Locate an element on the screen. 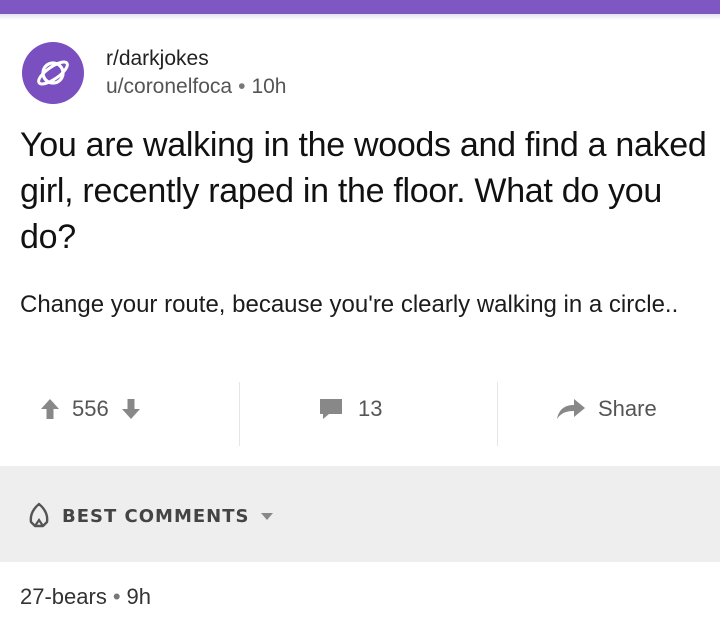 The height and width of the screenshot is (624, 720). comments-button: 13 is located at coordinates (350, 409).